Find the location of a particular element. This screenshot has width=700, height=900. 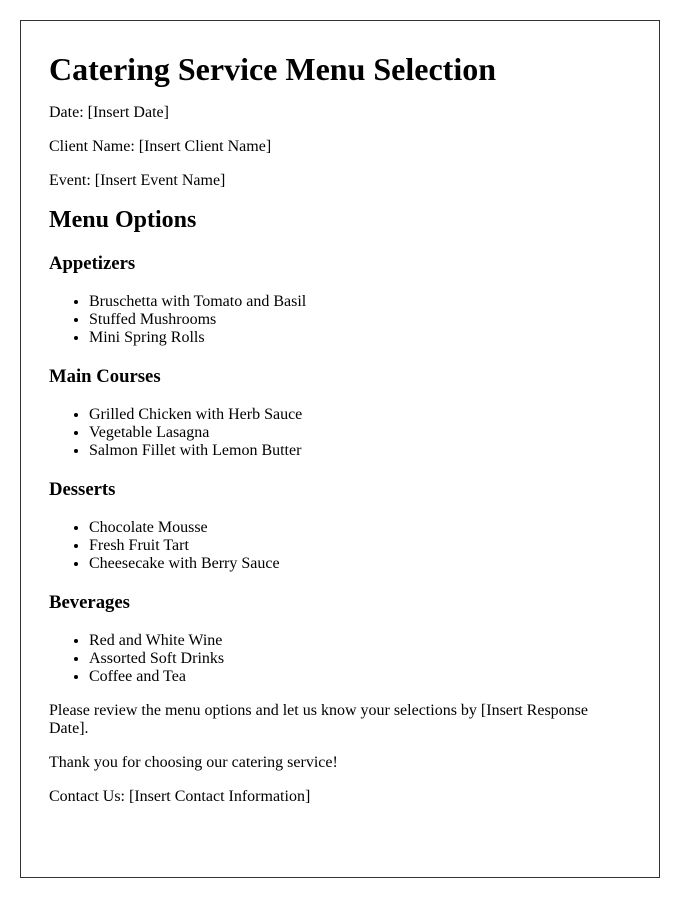

date-line: Date: [Insert Date] is located at coordinates (109, 112).